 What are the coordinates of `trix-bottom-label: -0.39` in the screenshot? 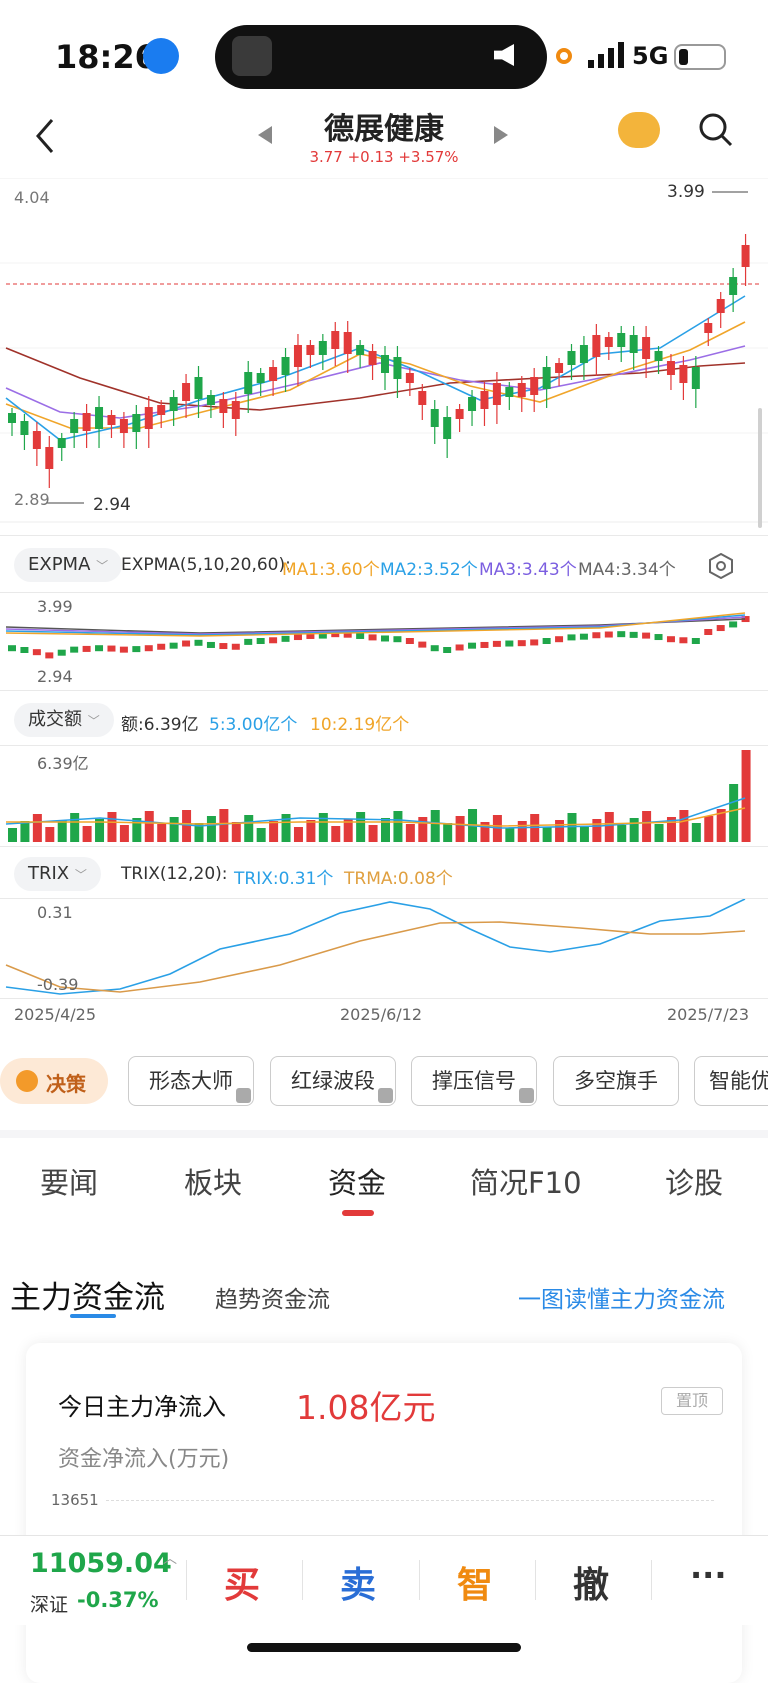 It's located at (58, 984).